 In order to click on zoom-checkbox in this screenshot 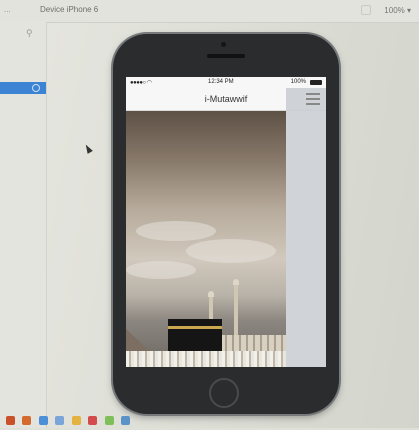, I will do `click(366, 10)`.